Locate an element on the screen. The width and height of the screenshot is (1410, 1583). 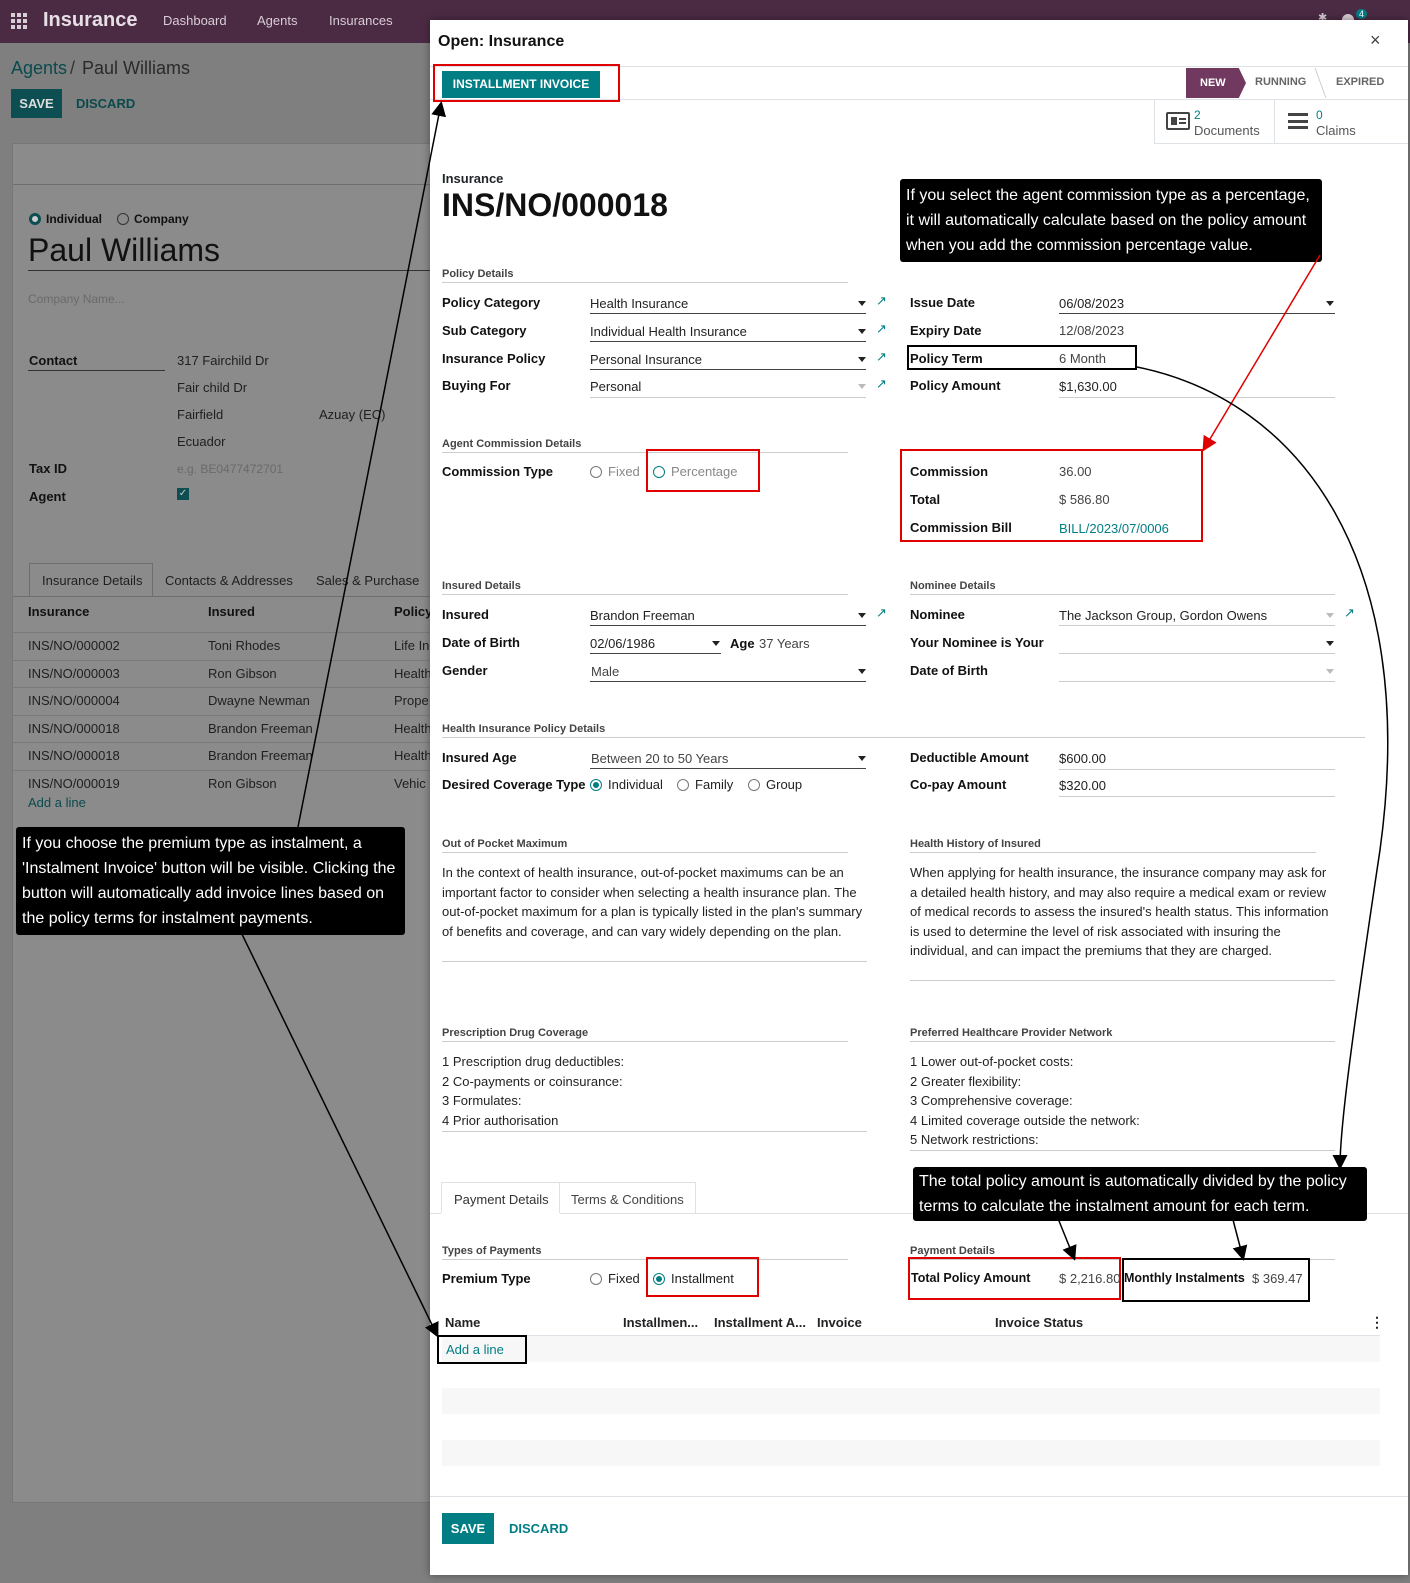
bg-tax-input: e.g. BE0477472701 is located at coordinates (230, 469).